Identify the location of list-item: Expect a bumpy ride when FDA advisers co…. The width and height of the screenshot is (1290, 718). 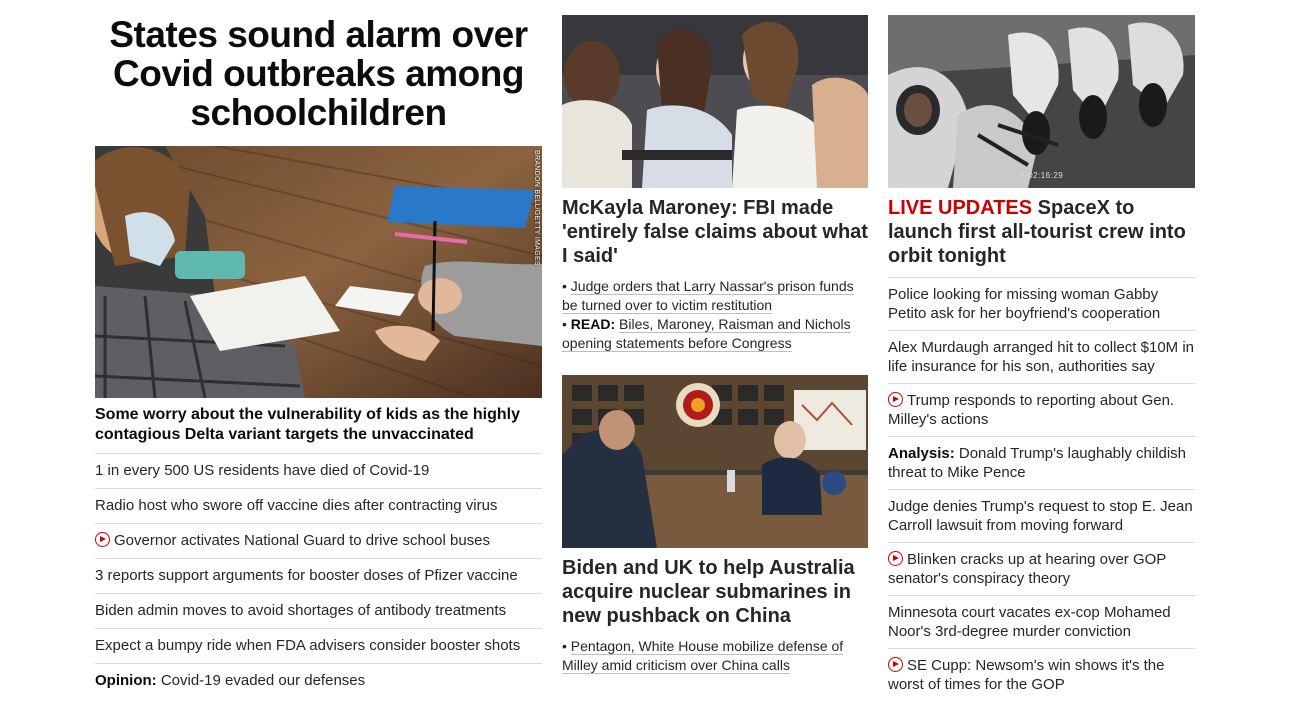
(318, 646).